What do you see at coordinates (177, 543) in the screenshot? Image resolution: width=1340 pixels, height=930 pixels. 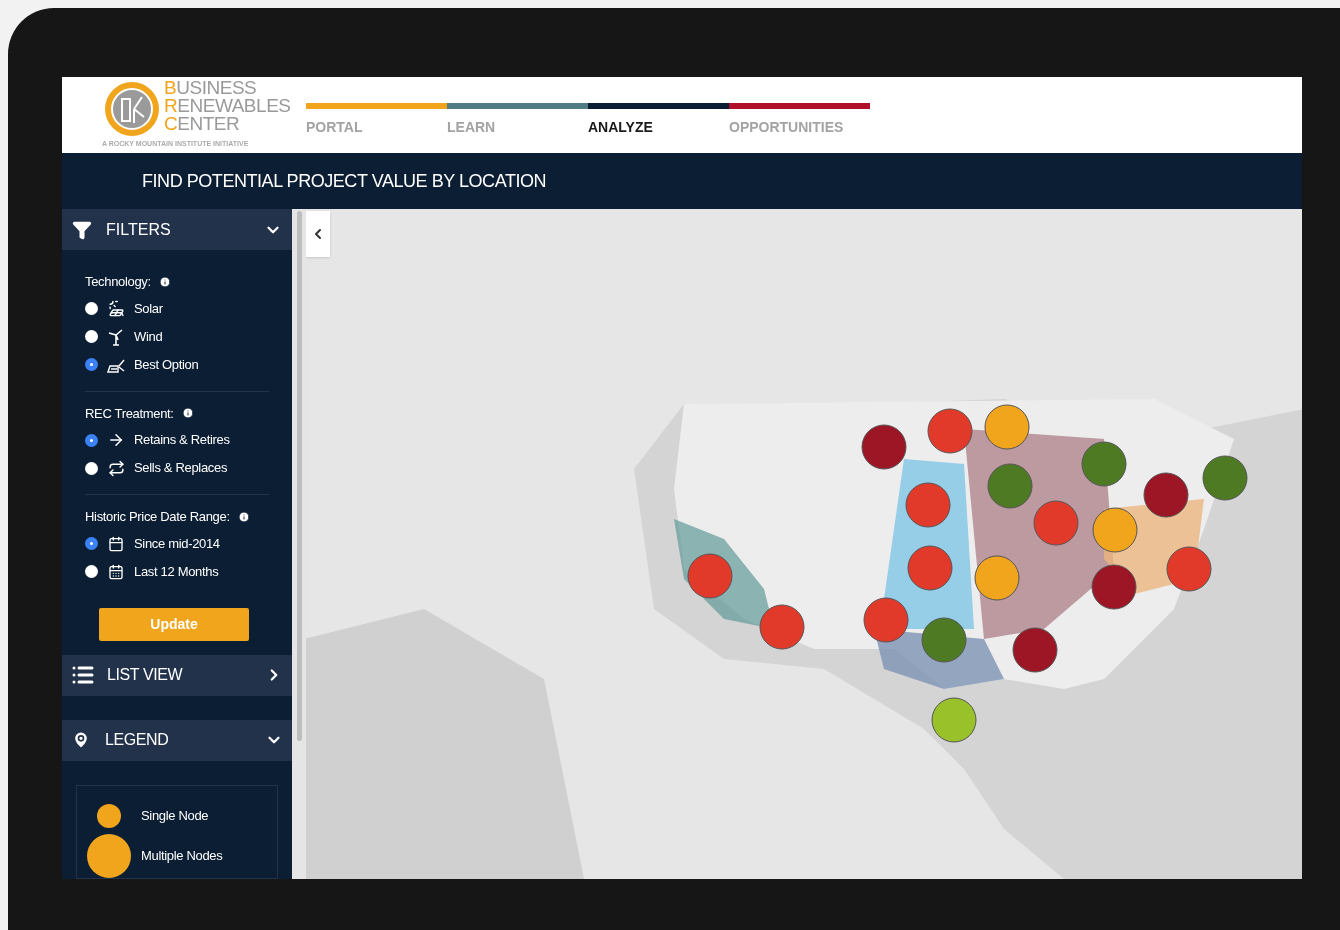 I see `option-label: Since mid-2014` at bounding box center [177, 543].